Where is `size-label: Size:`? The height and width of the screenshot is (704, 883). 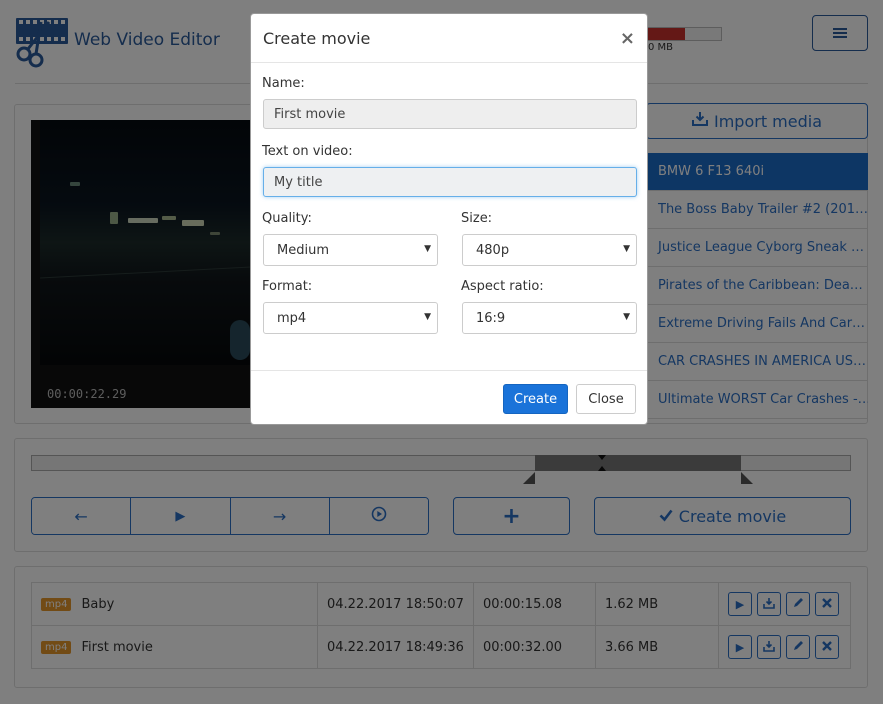
size-label: Size: is located at coordinates (477, 218).